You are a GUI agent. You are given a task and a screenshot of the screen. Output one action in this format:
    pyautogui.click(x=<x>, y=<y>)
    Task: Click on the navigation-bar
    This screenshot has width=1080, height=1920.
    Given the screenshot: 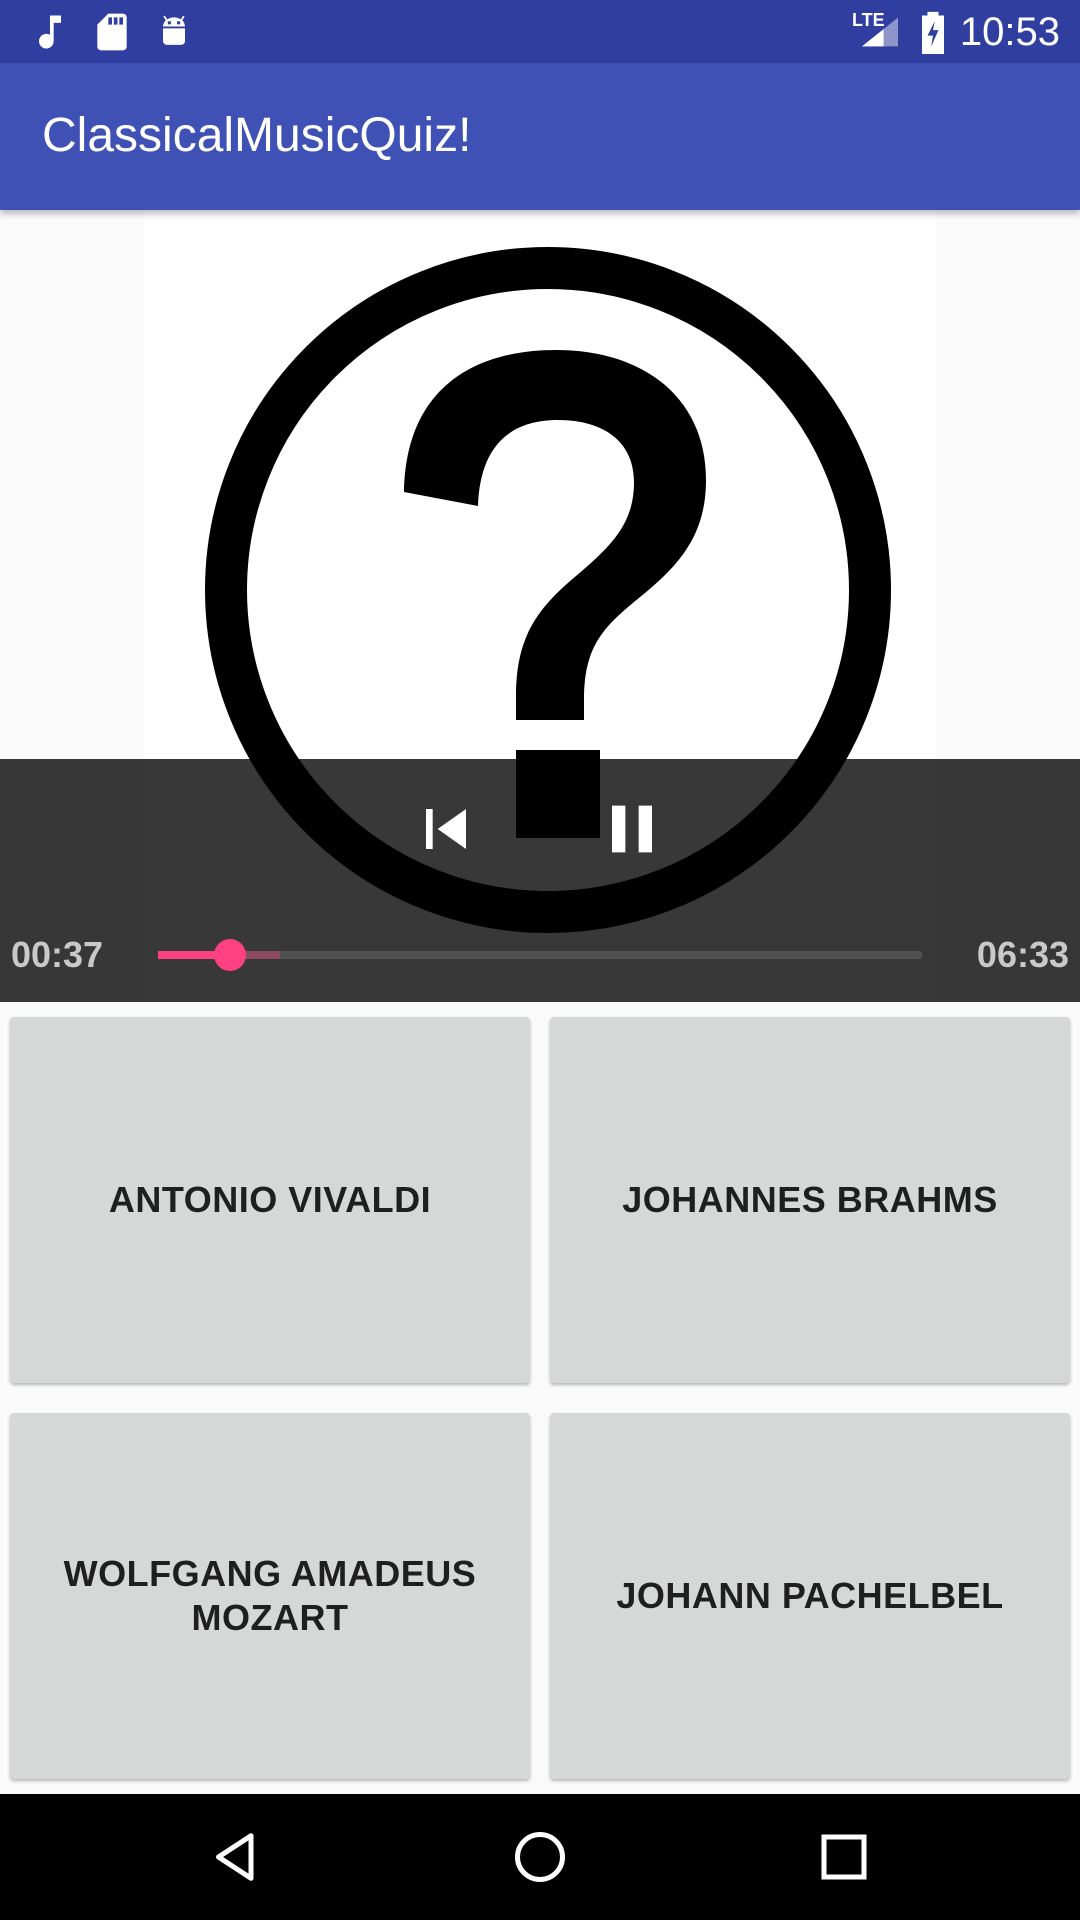 What is the action you would take?
    pyautogui.click(x=540, y=1857)
    